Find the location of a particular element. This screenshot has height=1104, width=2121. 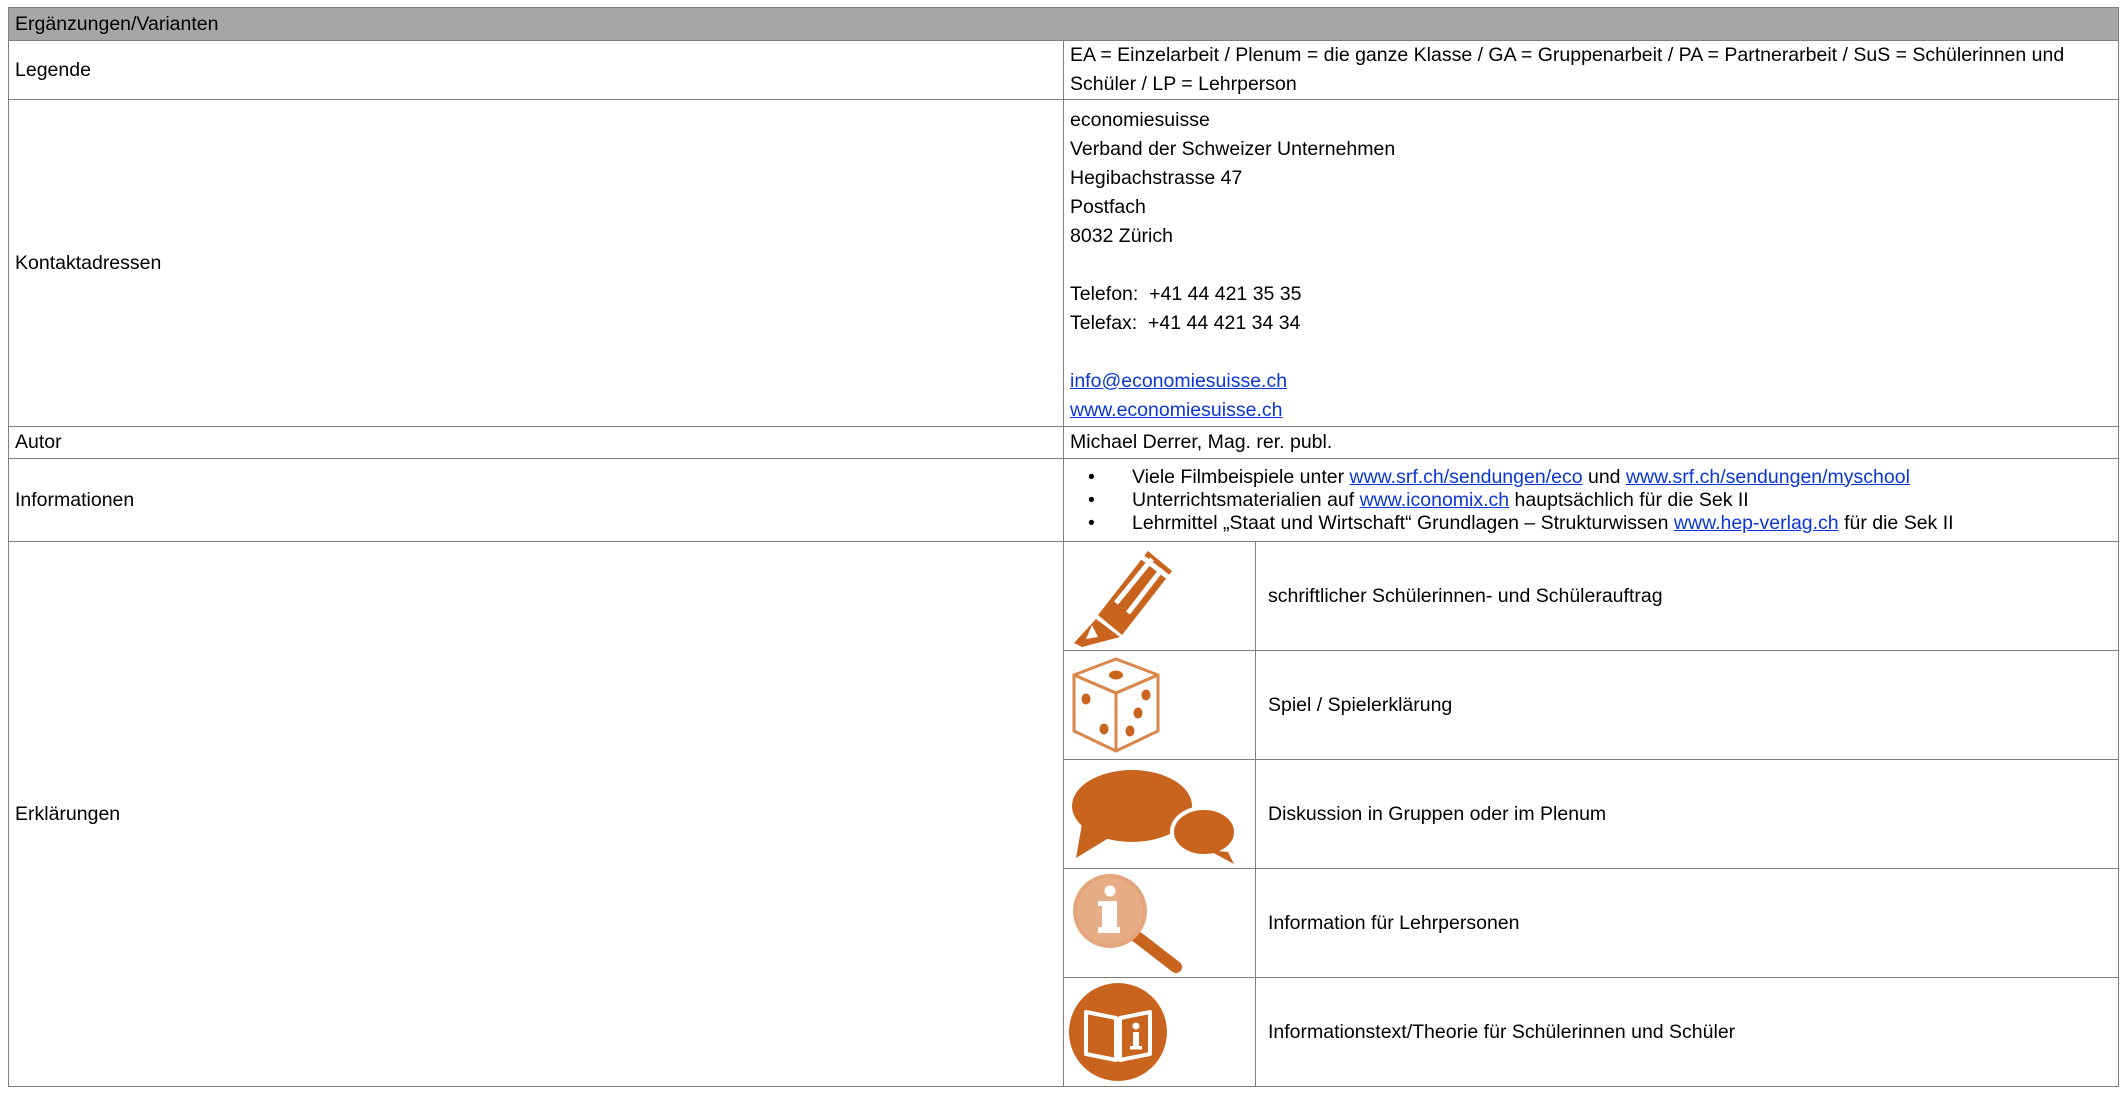

dice-icon is located at coordinates (1116, 705).